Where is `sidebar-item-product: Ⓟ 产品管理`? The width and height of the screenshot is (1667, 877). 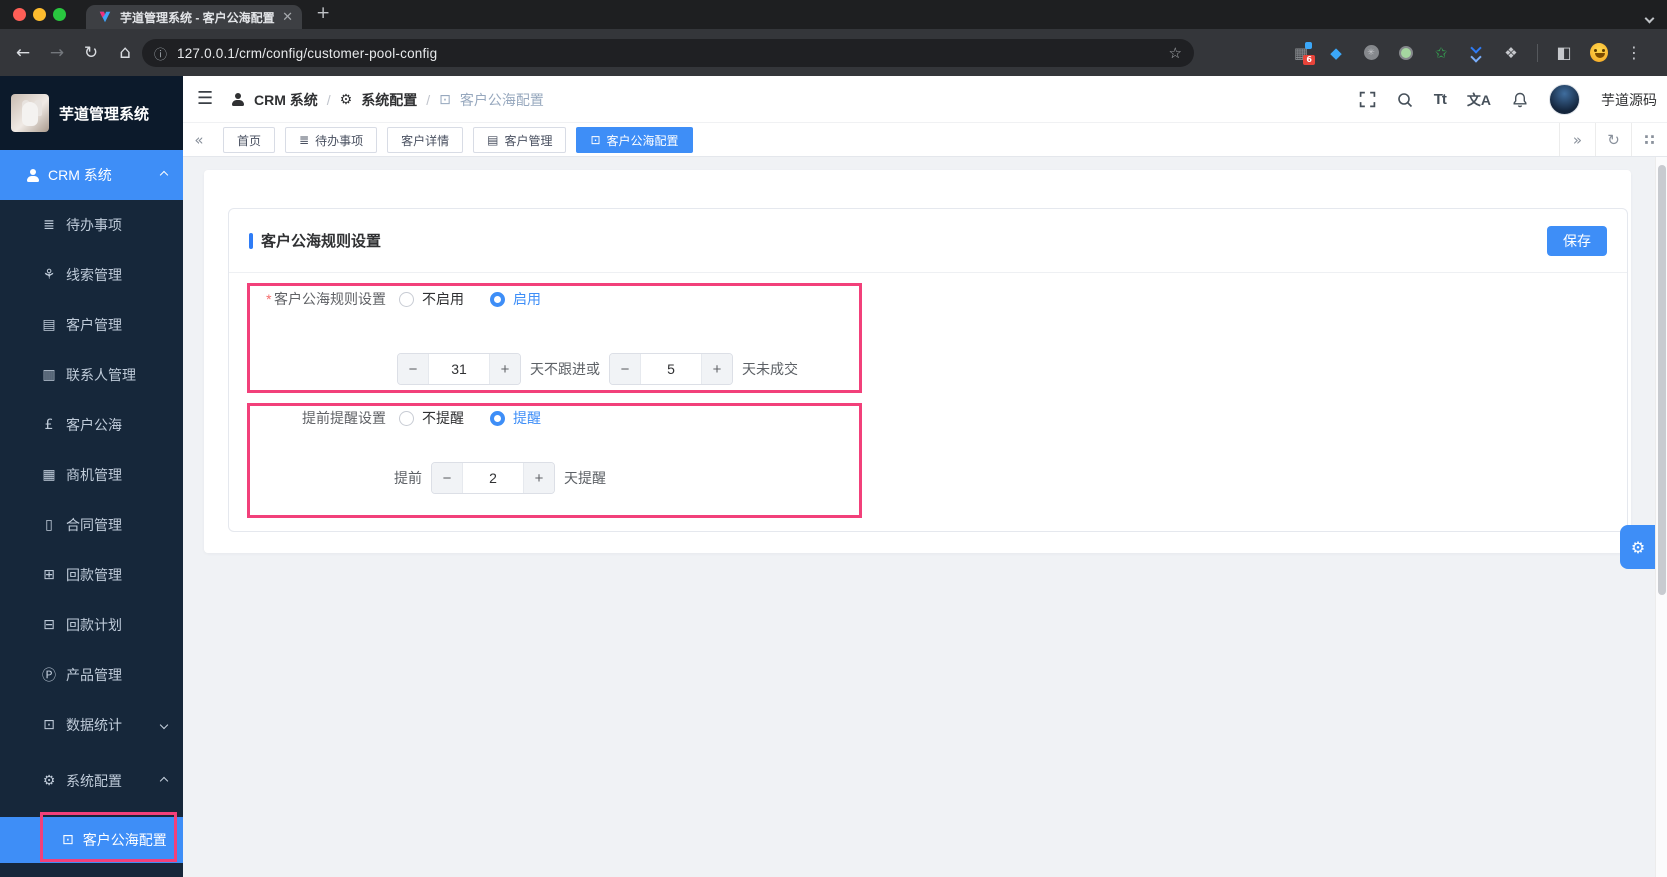 sidebar-item-product: Ⓟ 产品管理 is located at coordinates (91, 675).